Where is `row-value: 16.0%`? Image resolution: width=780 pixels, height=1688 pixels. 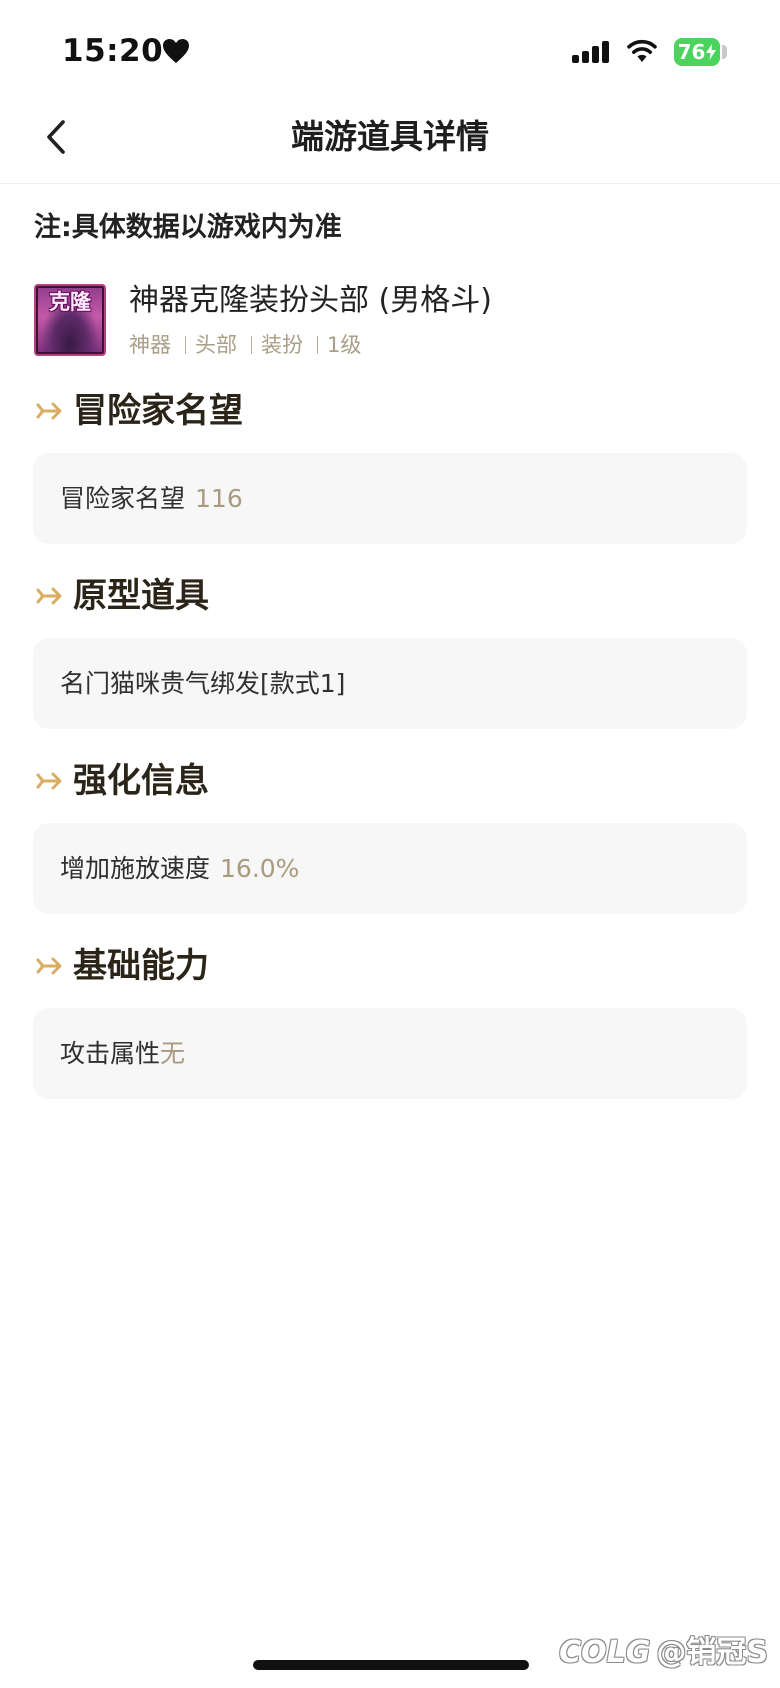
row-value: 16.0% is located at coordinates (260, 868).